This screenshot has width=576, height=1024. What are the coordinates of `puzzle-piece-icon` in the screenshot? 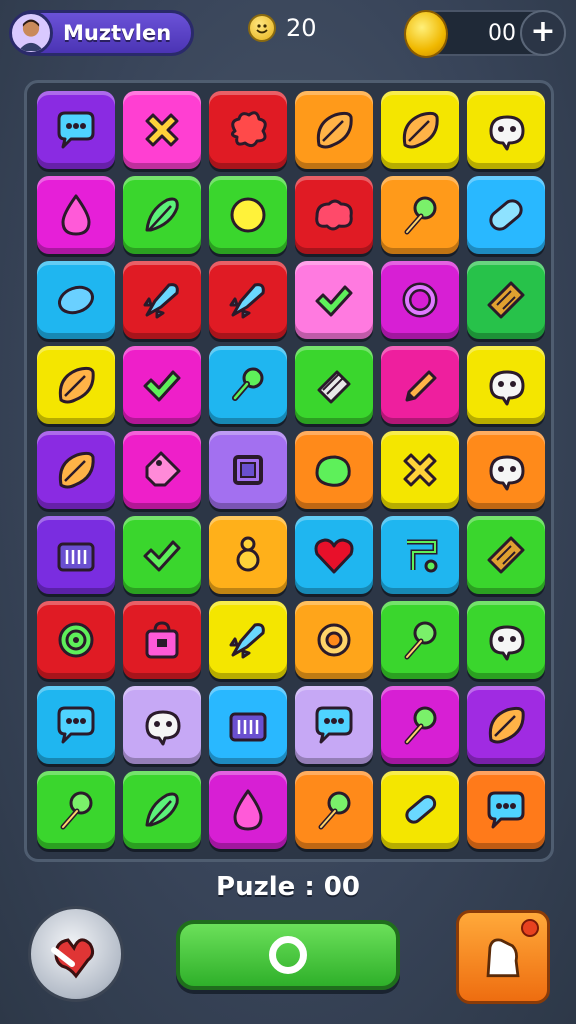 It's located at (73, 958).